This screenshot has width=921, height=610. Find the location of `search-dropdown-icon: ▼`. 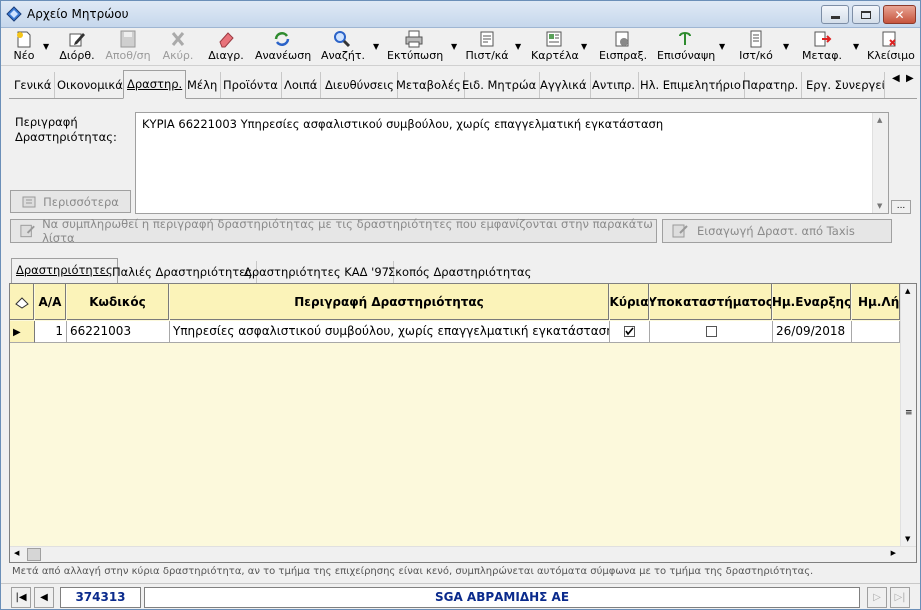

search-dropdown-icon: ▼ is located at coordinates (376, 46).